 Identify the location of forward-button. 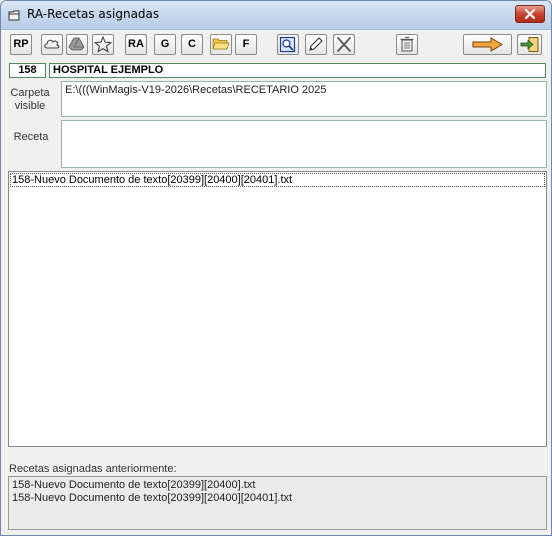
(487, 44).